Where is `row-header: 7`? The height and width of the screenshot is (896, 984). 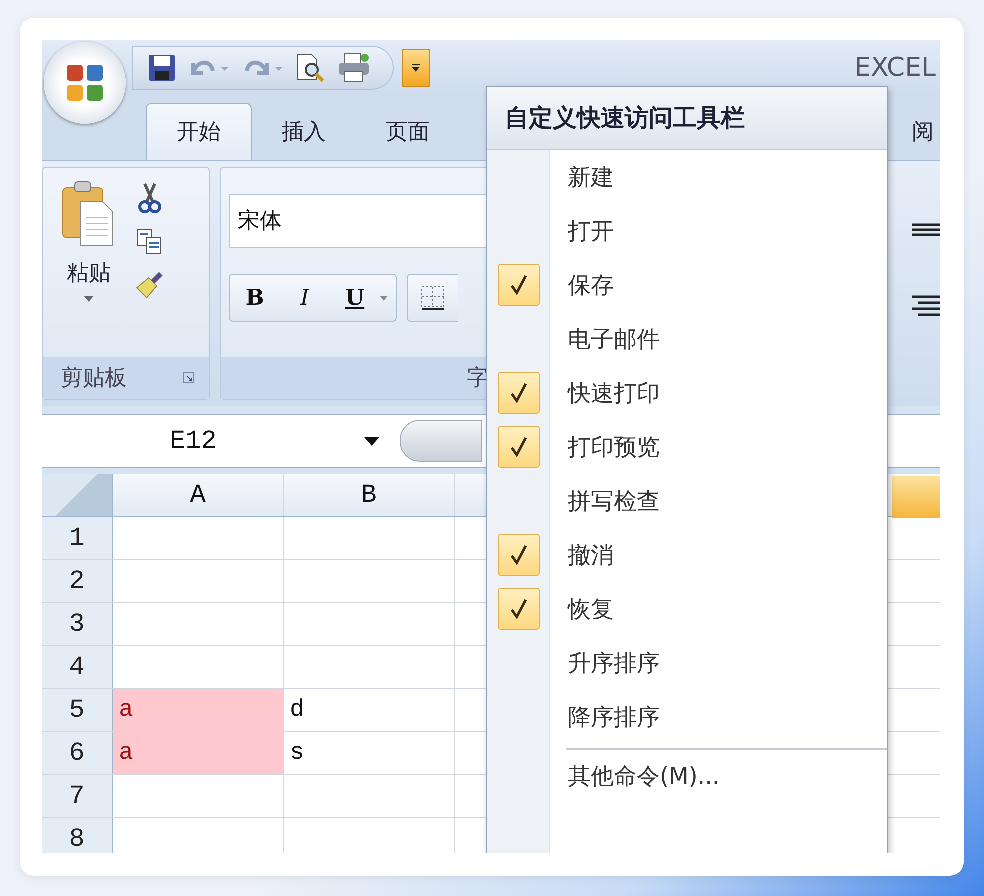
row-header: 7 is located at coordinates (77, 796).